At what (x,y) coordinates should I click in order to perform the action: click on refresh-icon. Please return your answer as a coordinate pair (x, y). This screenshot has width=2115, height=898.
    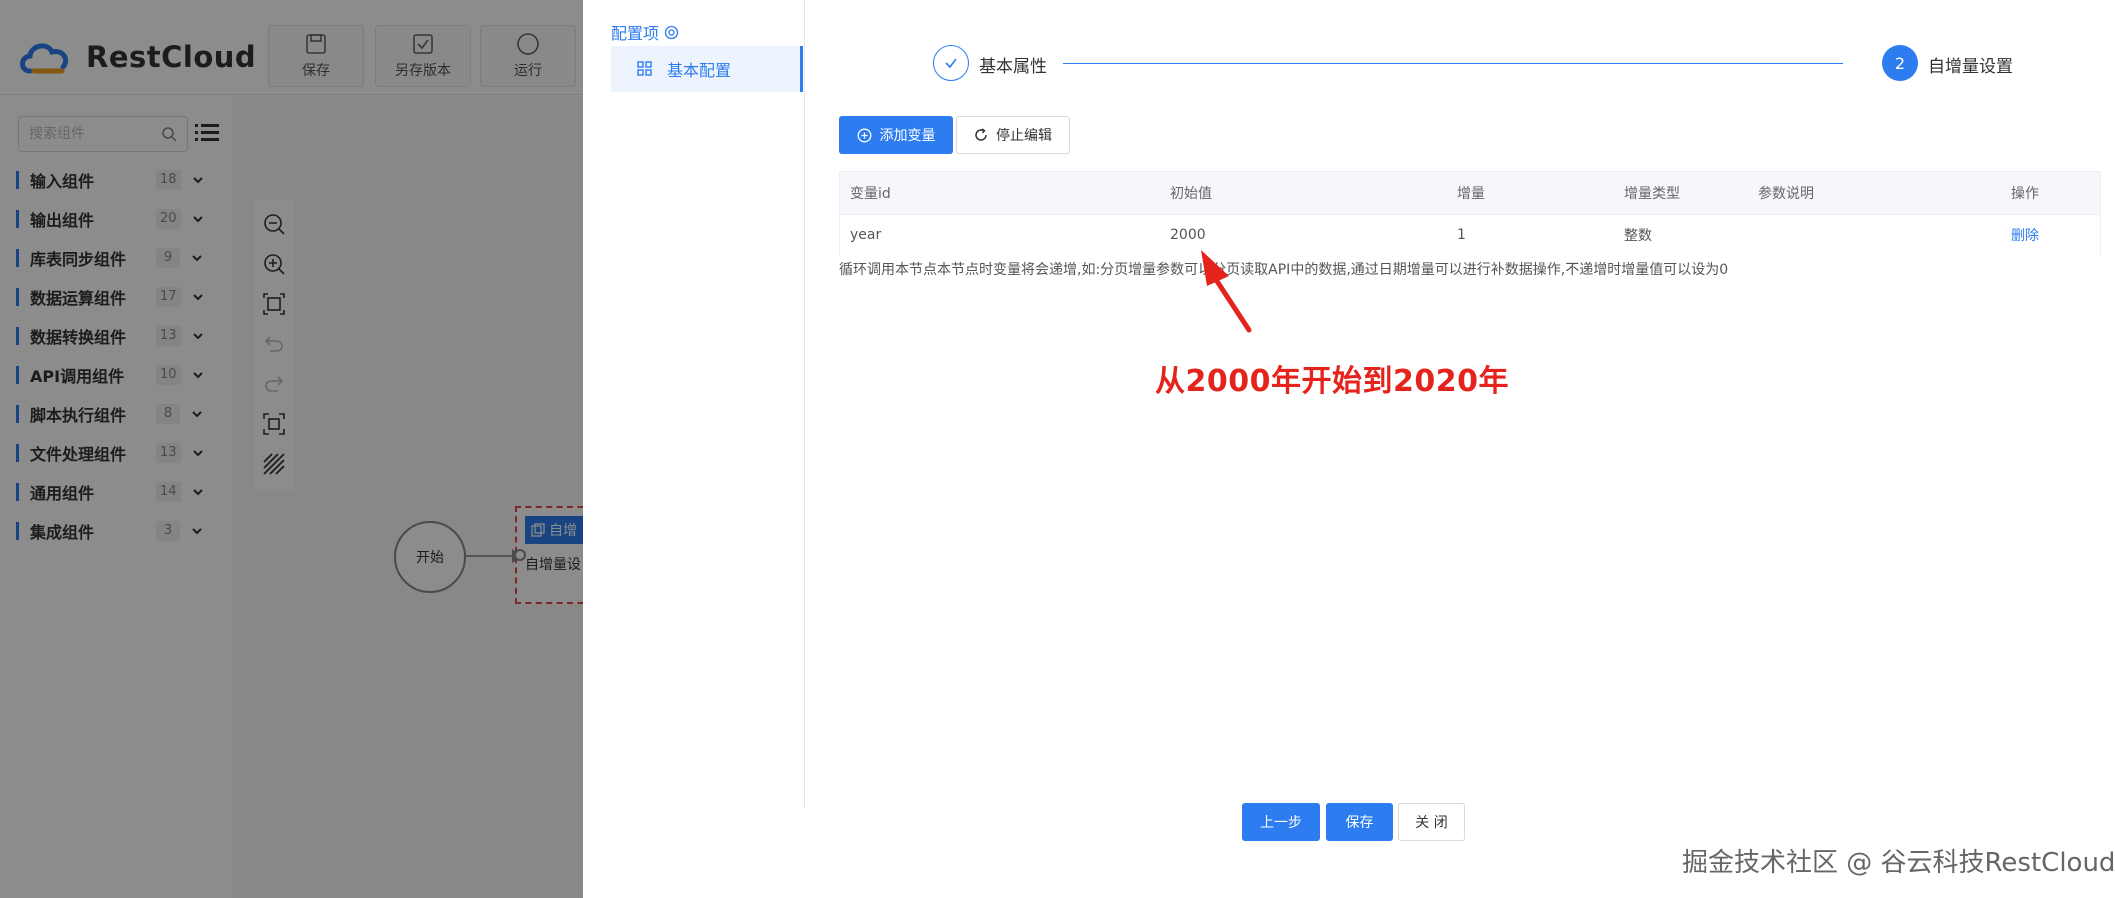
    Looking at the image, I should click on (981, 134).